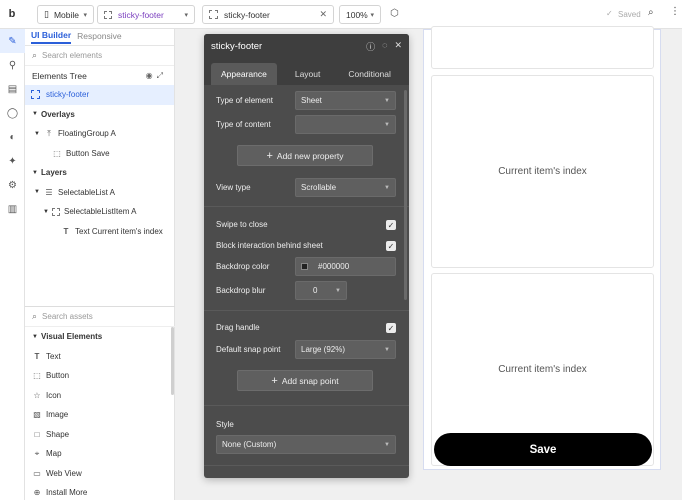 The height and width of the screenshot is (500, 682). I want to click on tab-ui-builder: UI Builder, so click(51, 37).